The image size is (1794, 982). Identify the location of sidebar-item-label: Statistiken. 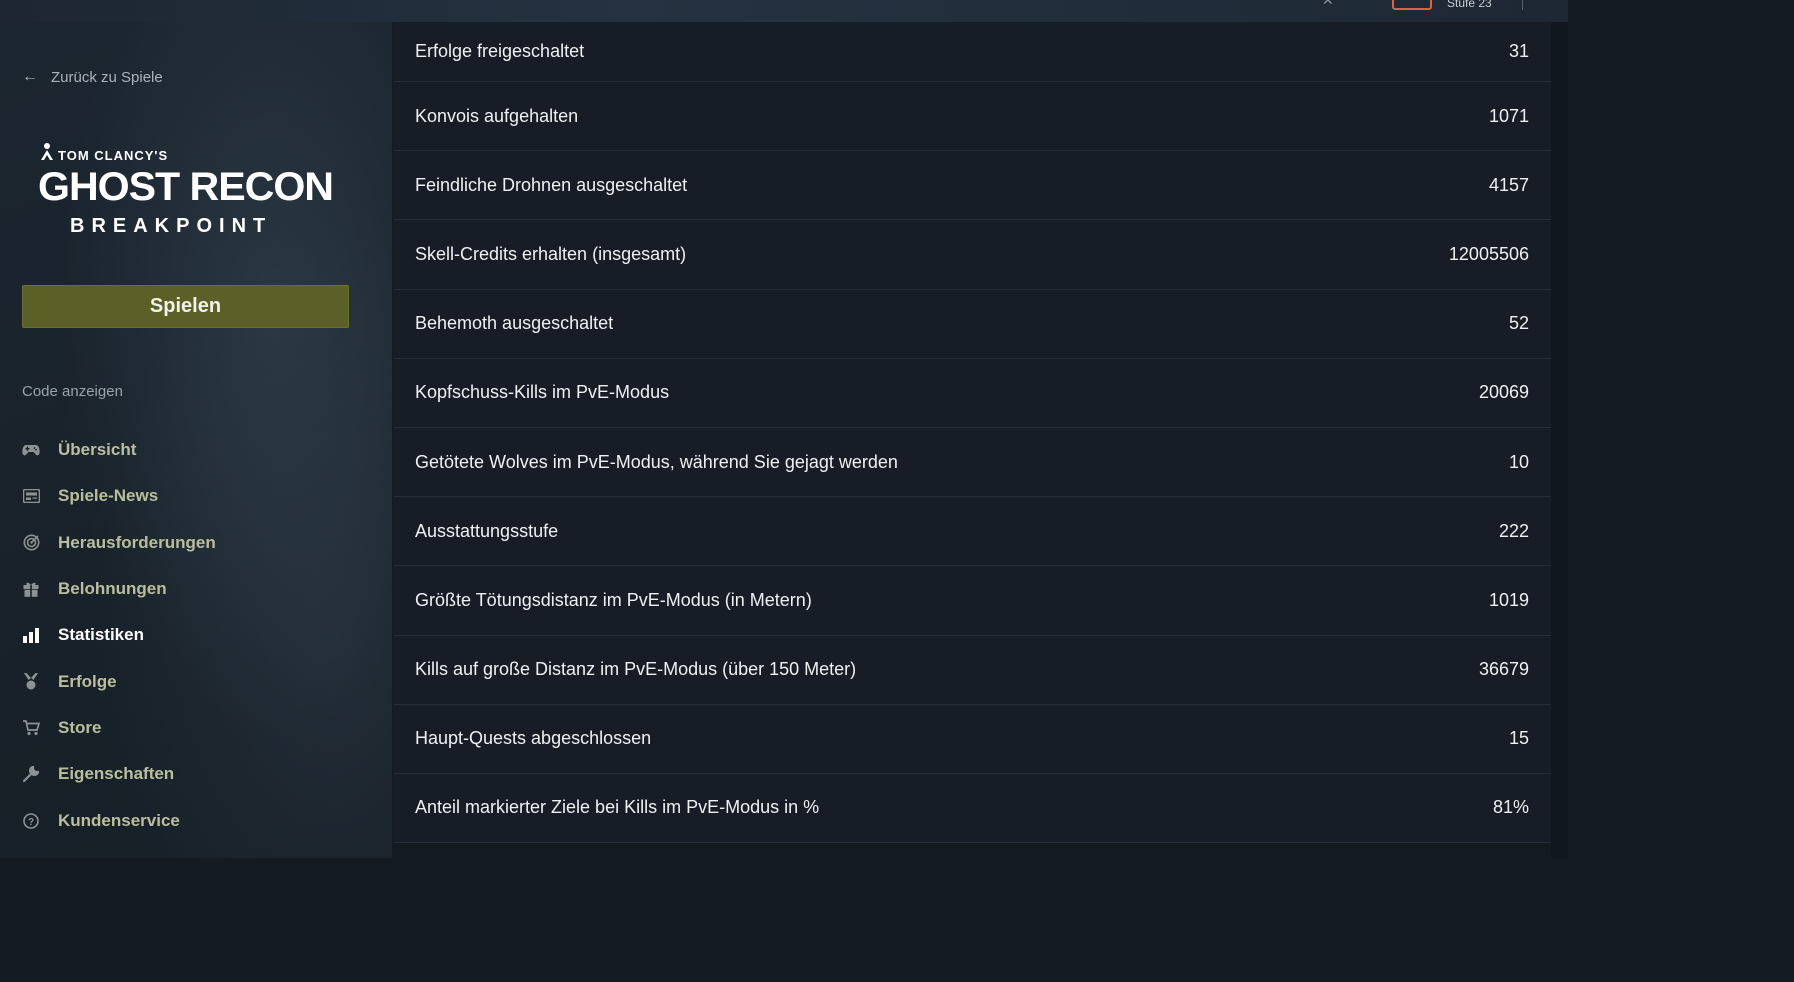
(101, 635).